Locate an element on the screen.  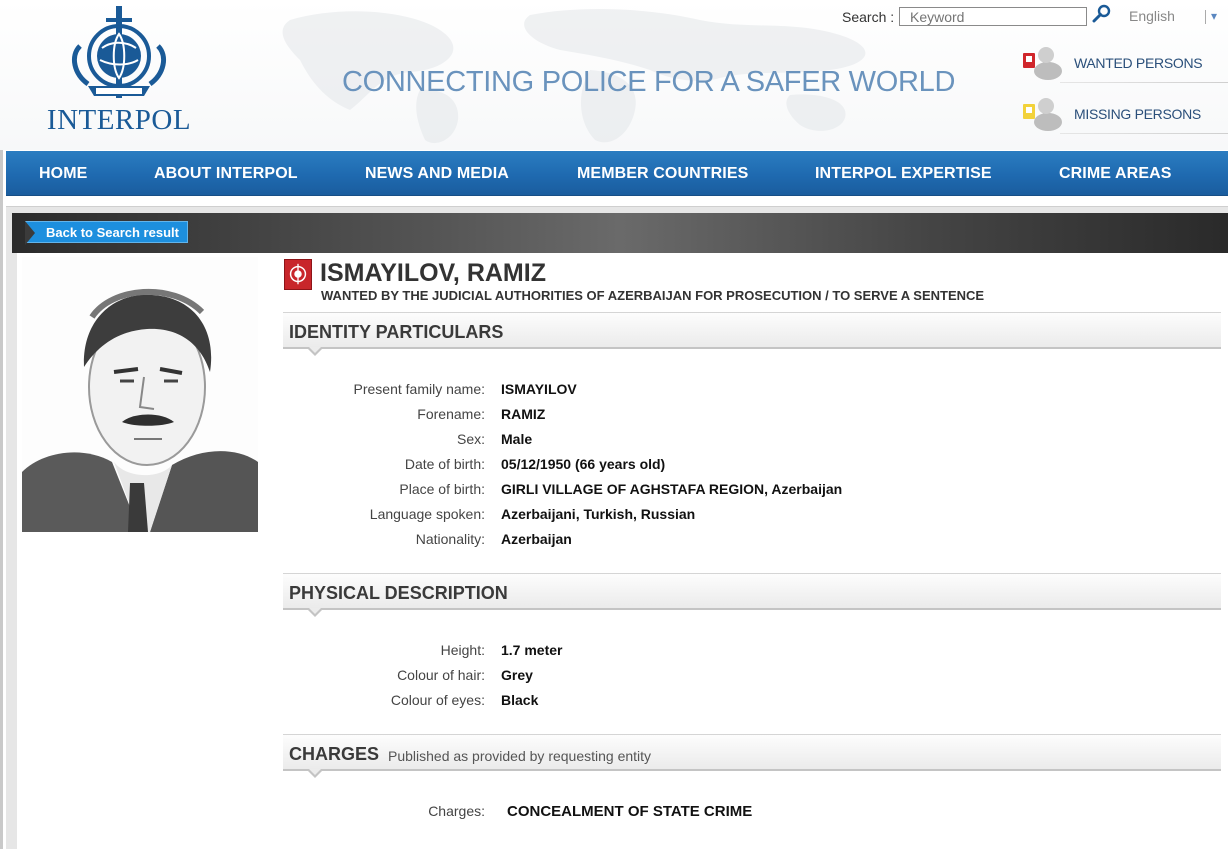
detail-label: Height: is located at coordinates (462, 650).